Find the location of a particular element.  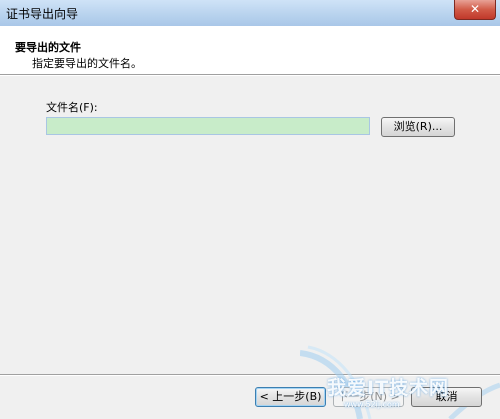

page-subtitle: 指定要导出的文件名。 is located at coordinates (87, 63).